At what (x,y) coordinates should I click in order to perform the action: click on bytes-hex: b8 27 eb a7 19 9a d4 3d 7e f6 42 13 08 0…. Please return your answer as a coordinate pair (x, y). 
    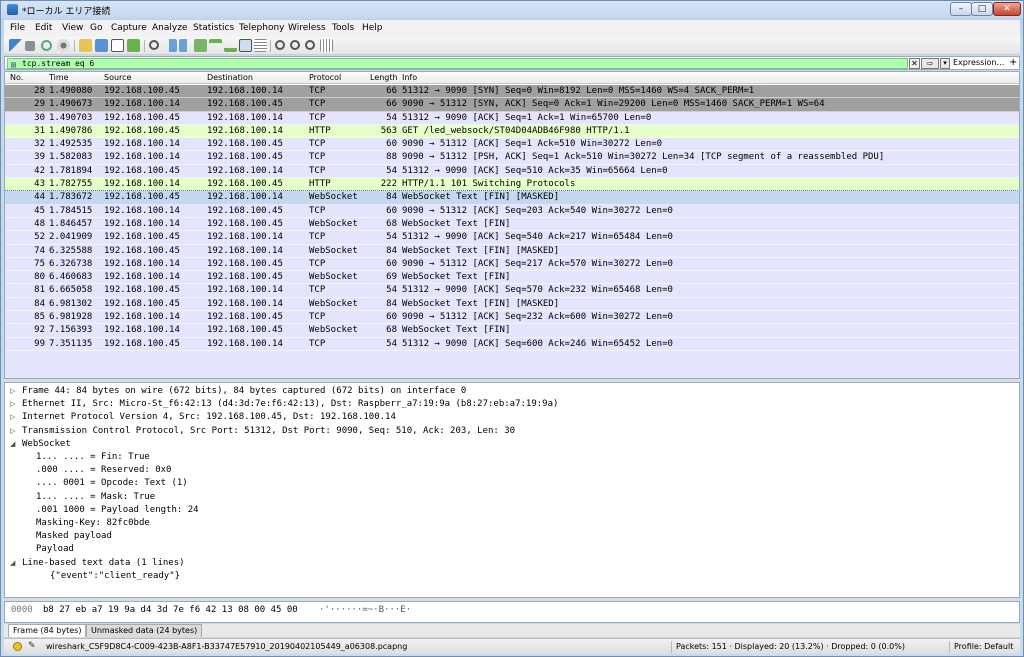
    Looking at the image, I should click on (170, 610).